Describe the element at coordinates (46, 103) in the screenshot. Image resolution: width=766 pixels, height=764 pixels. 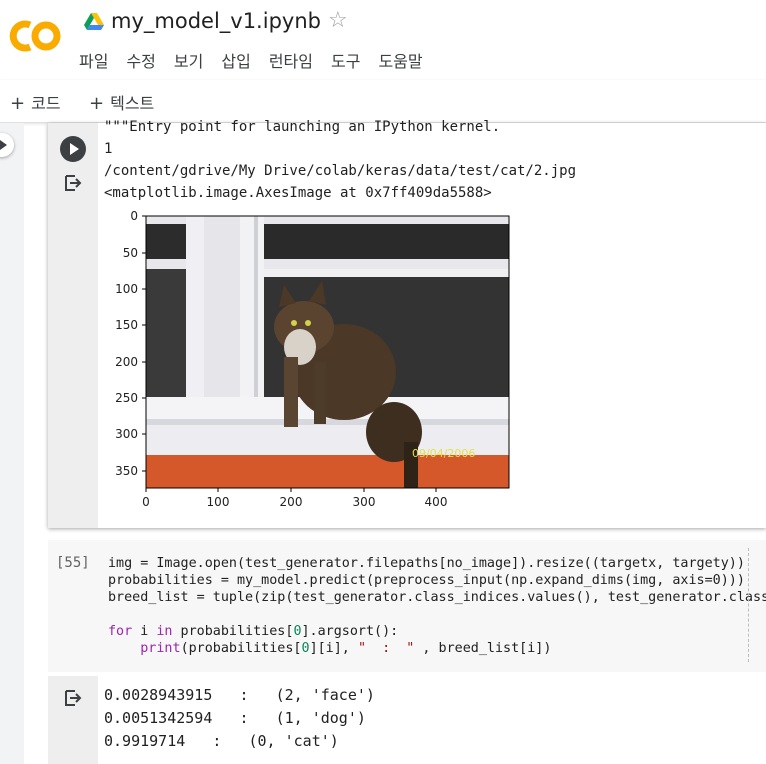
I see `add-code-label: 코드` at that location.